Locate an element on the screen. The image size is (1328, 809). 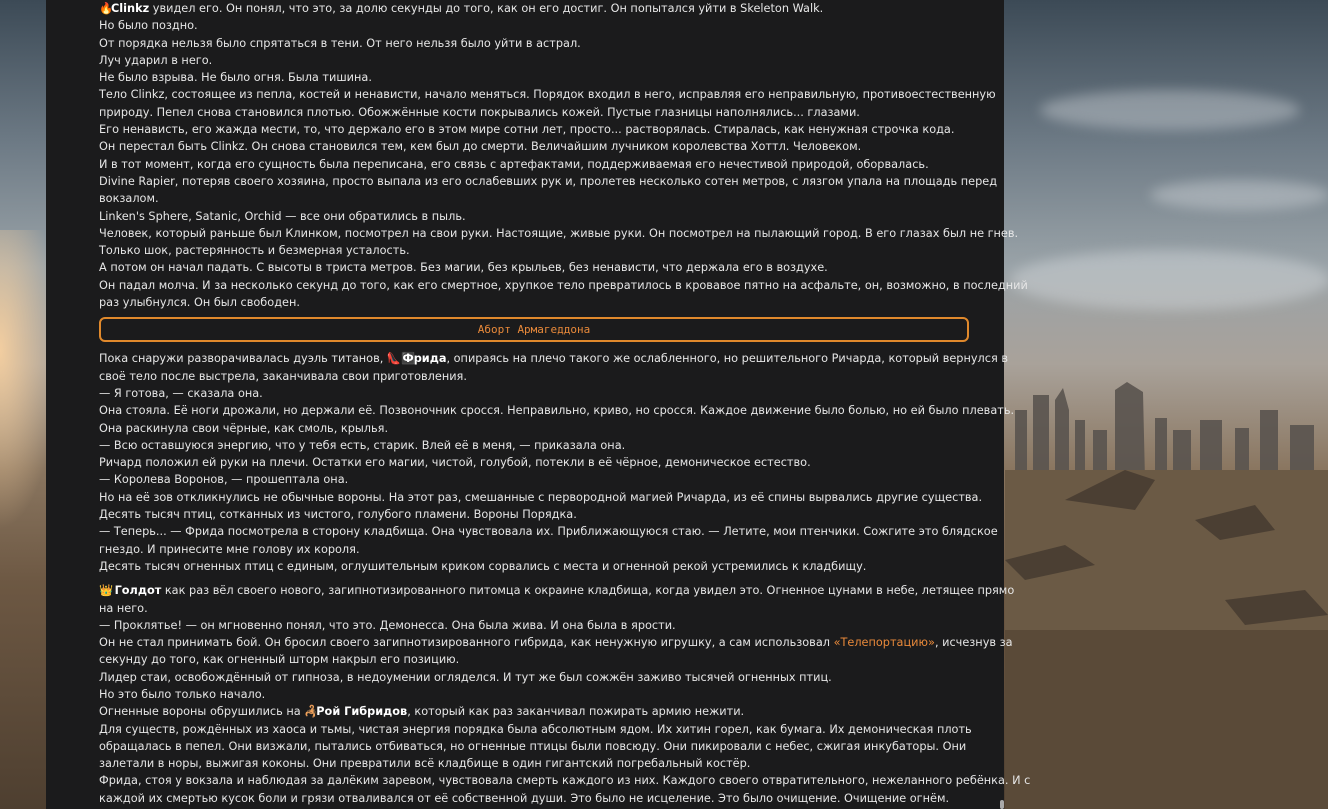
ruined-city-silhouette is located at coordinates (1166, 595).